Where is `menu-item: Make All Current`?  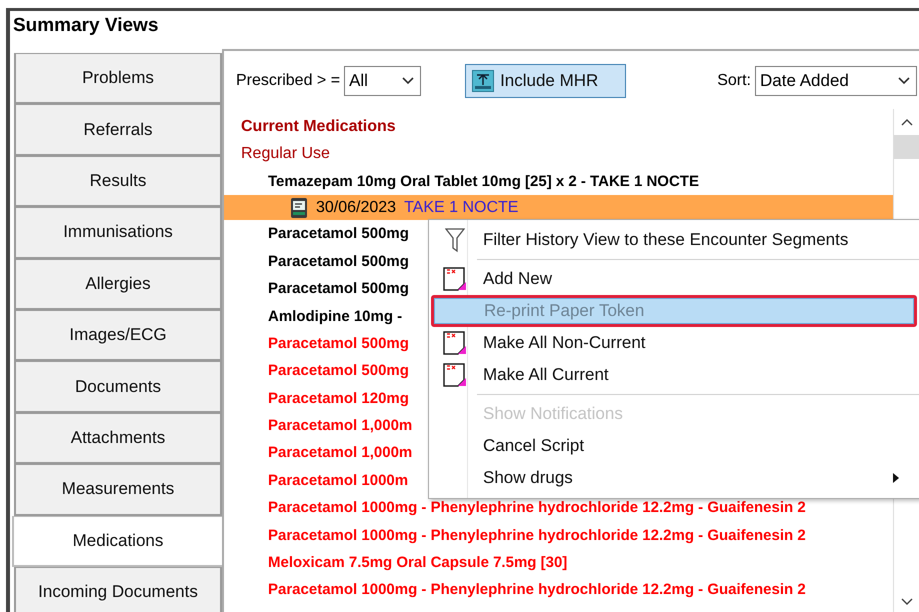
menu-item: Make All Current is located at coordinates (674, 375).